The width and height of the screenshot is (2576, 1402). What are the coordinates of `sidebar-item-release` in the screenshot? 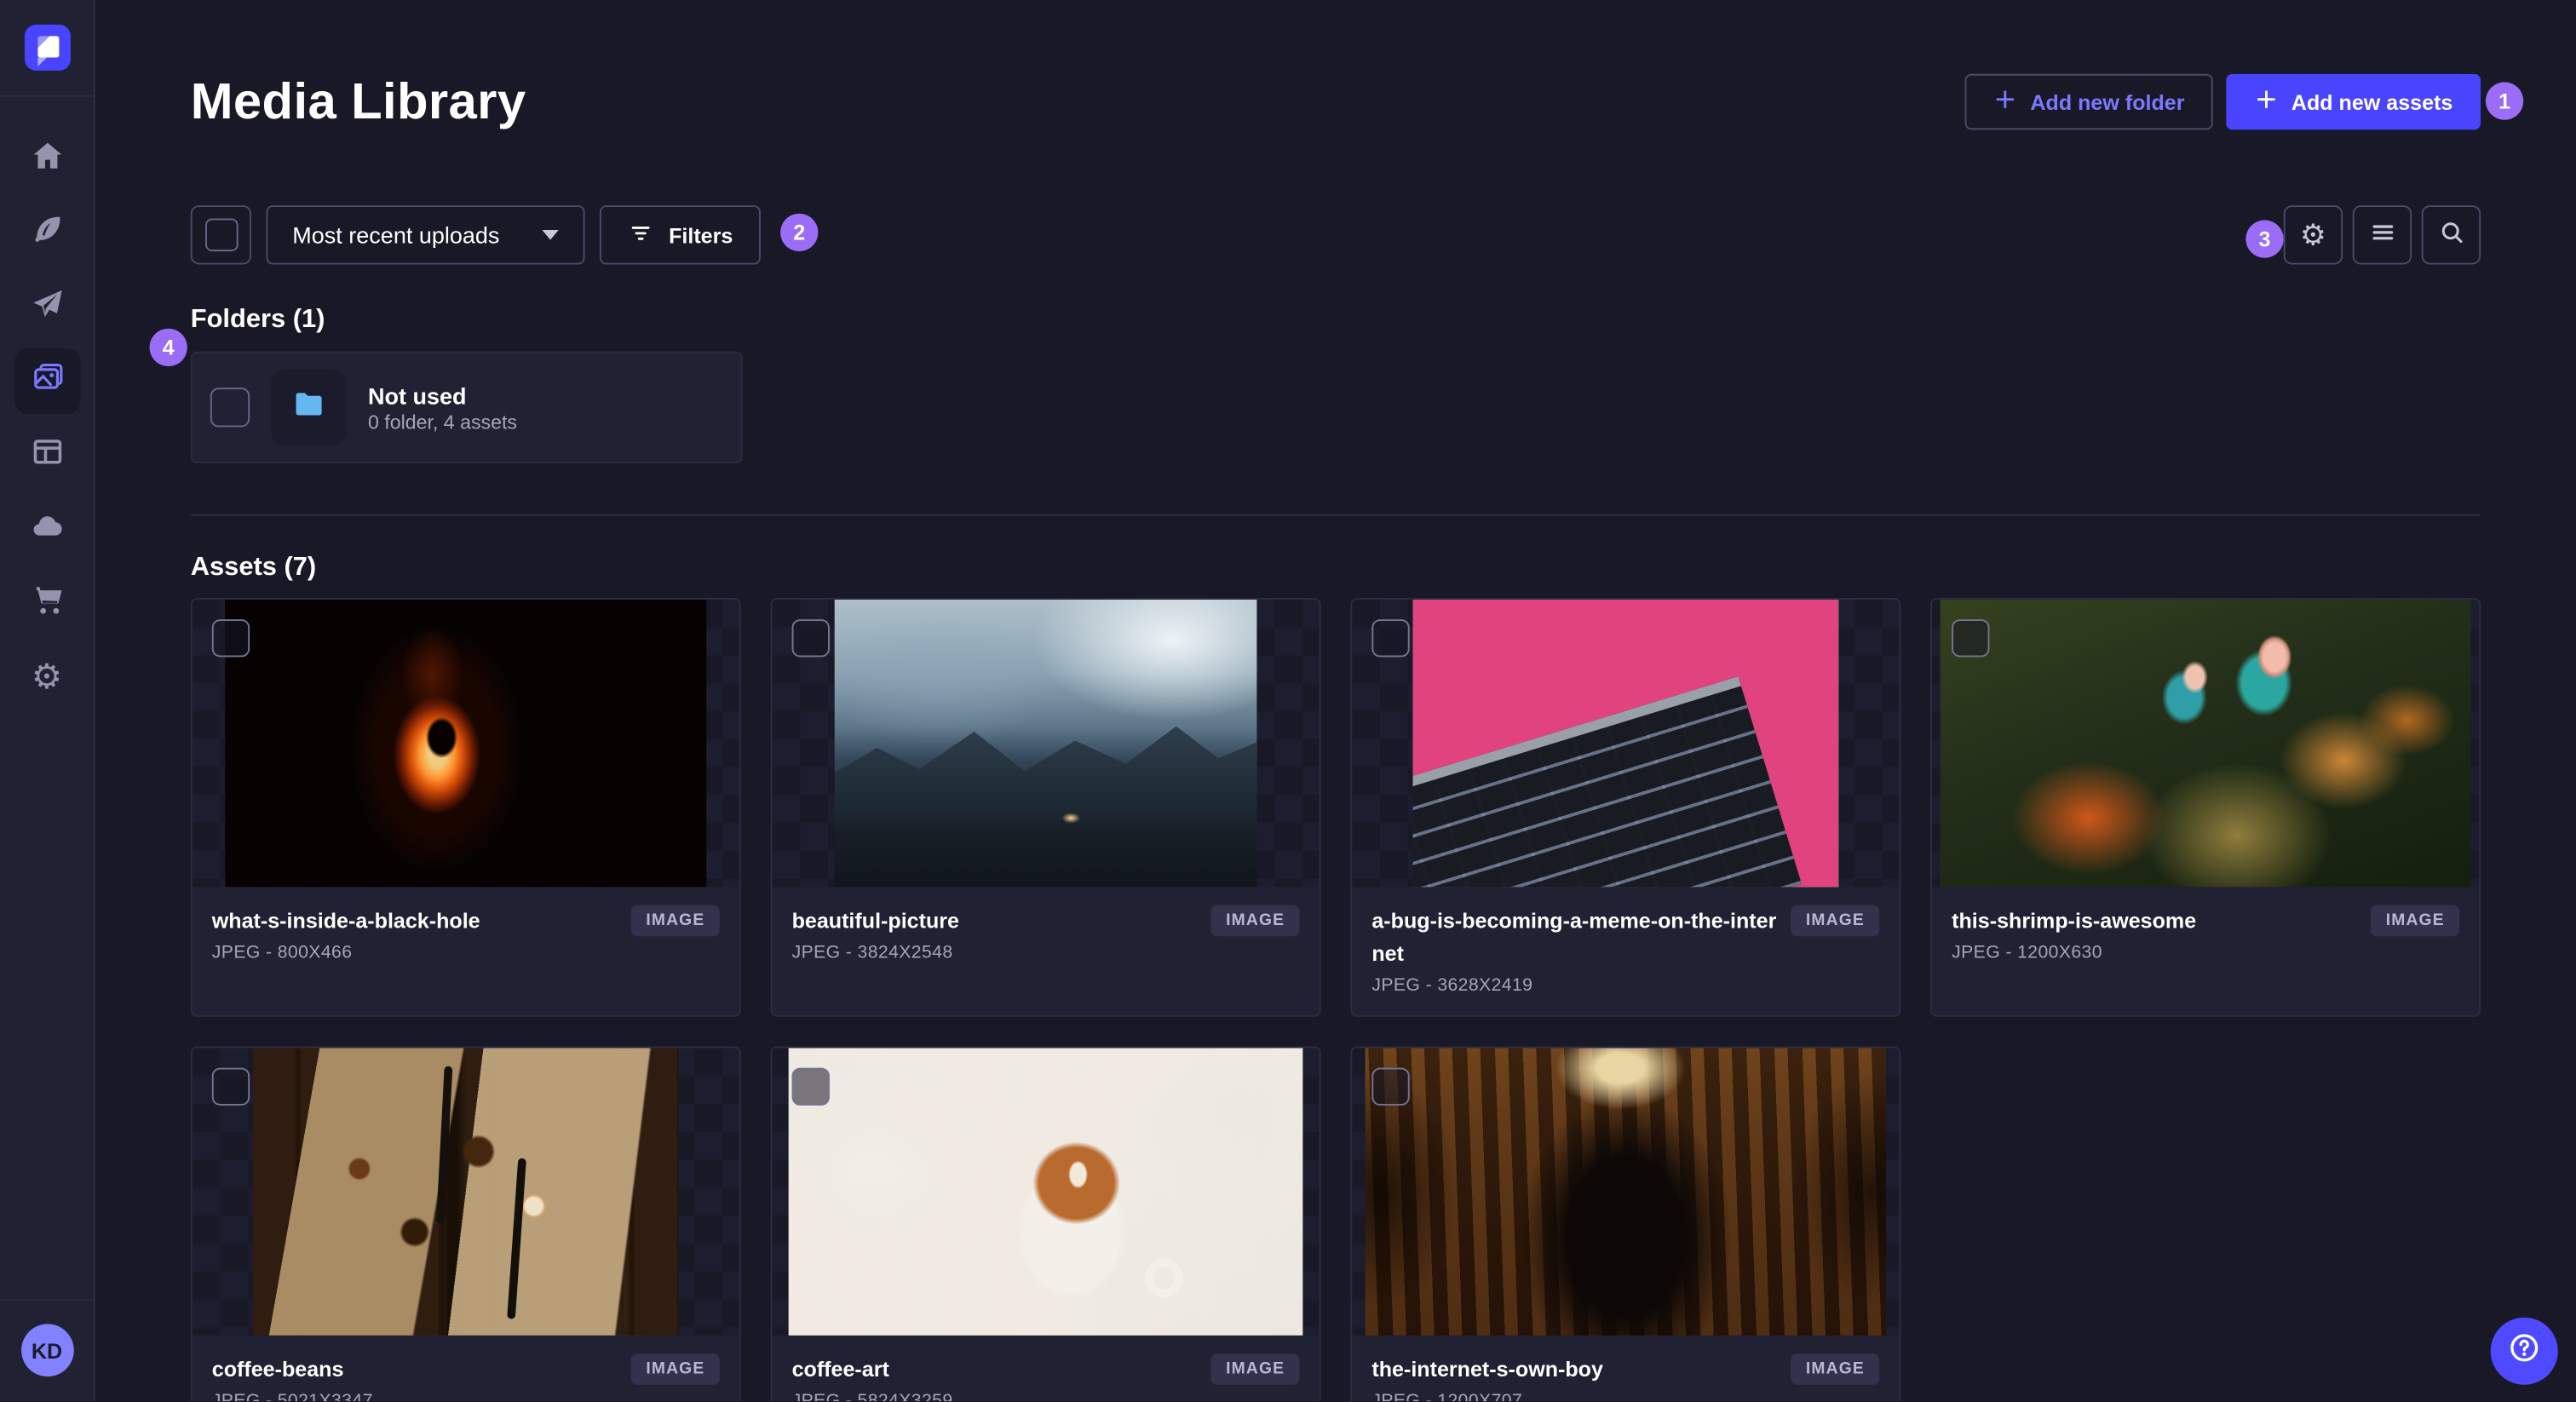 It's located at (46, 307).